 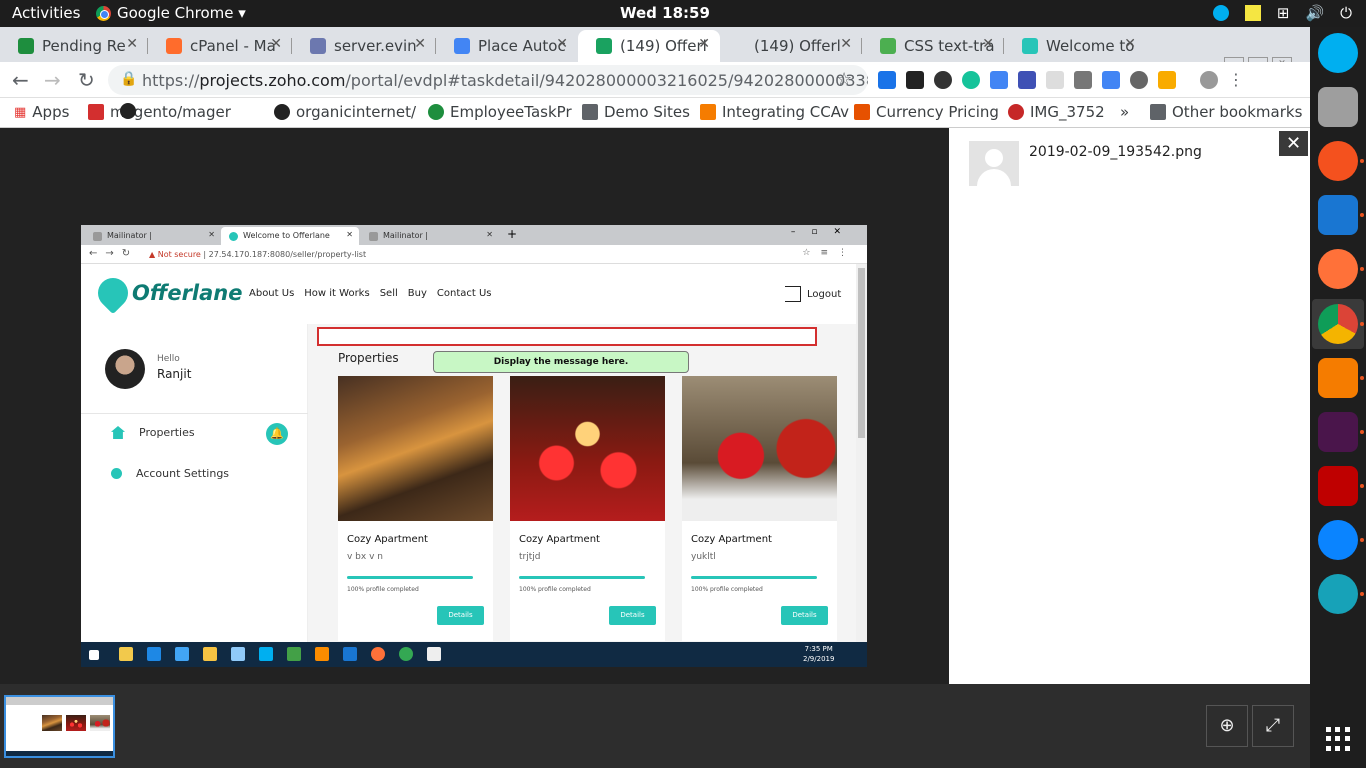 I want to click on bookmark-item: EmployeeTaskPr, so click(x=500, y=112).